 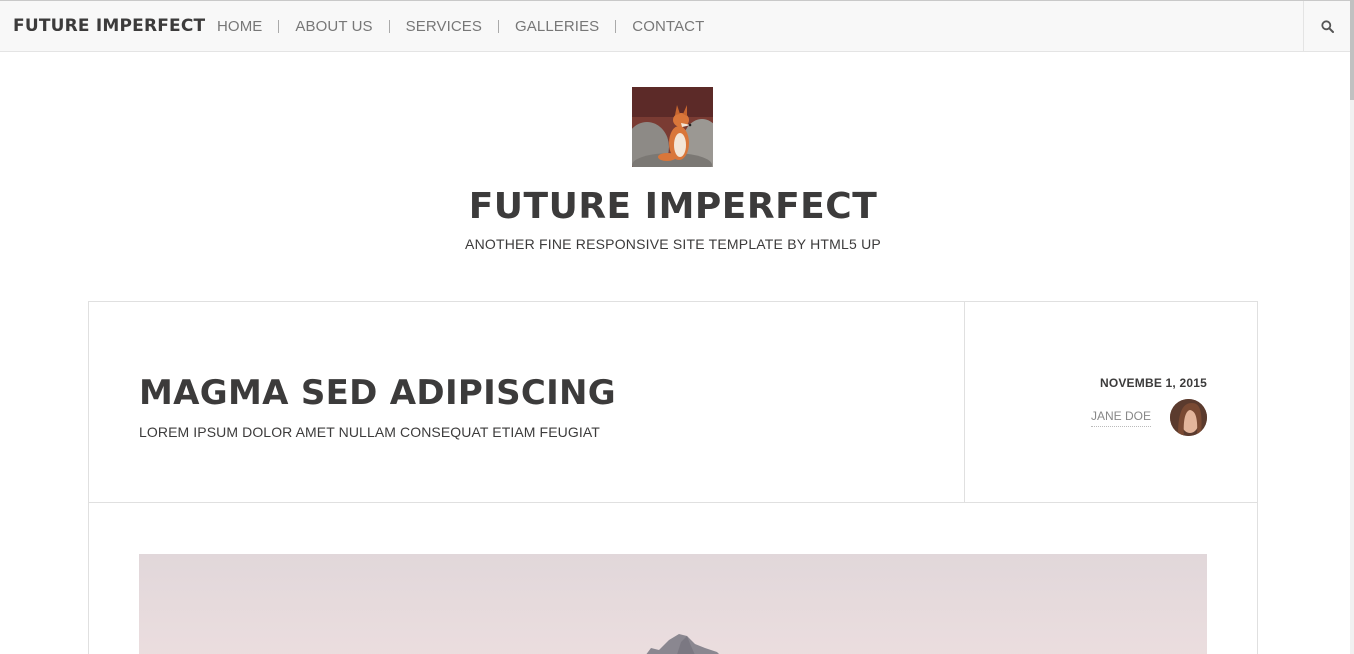 I want to click on post-featured-image, so click(x=673, y=604).